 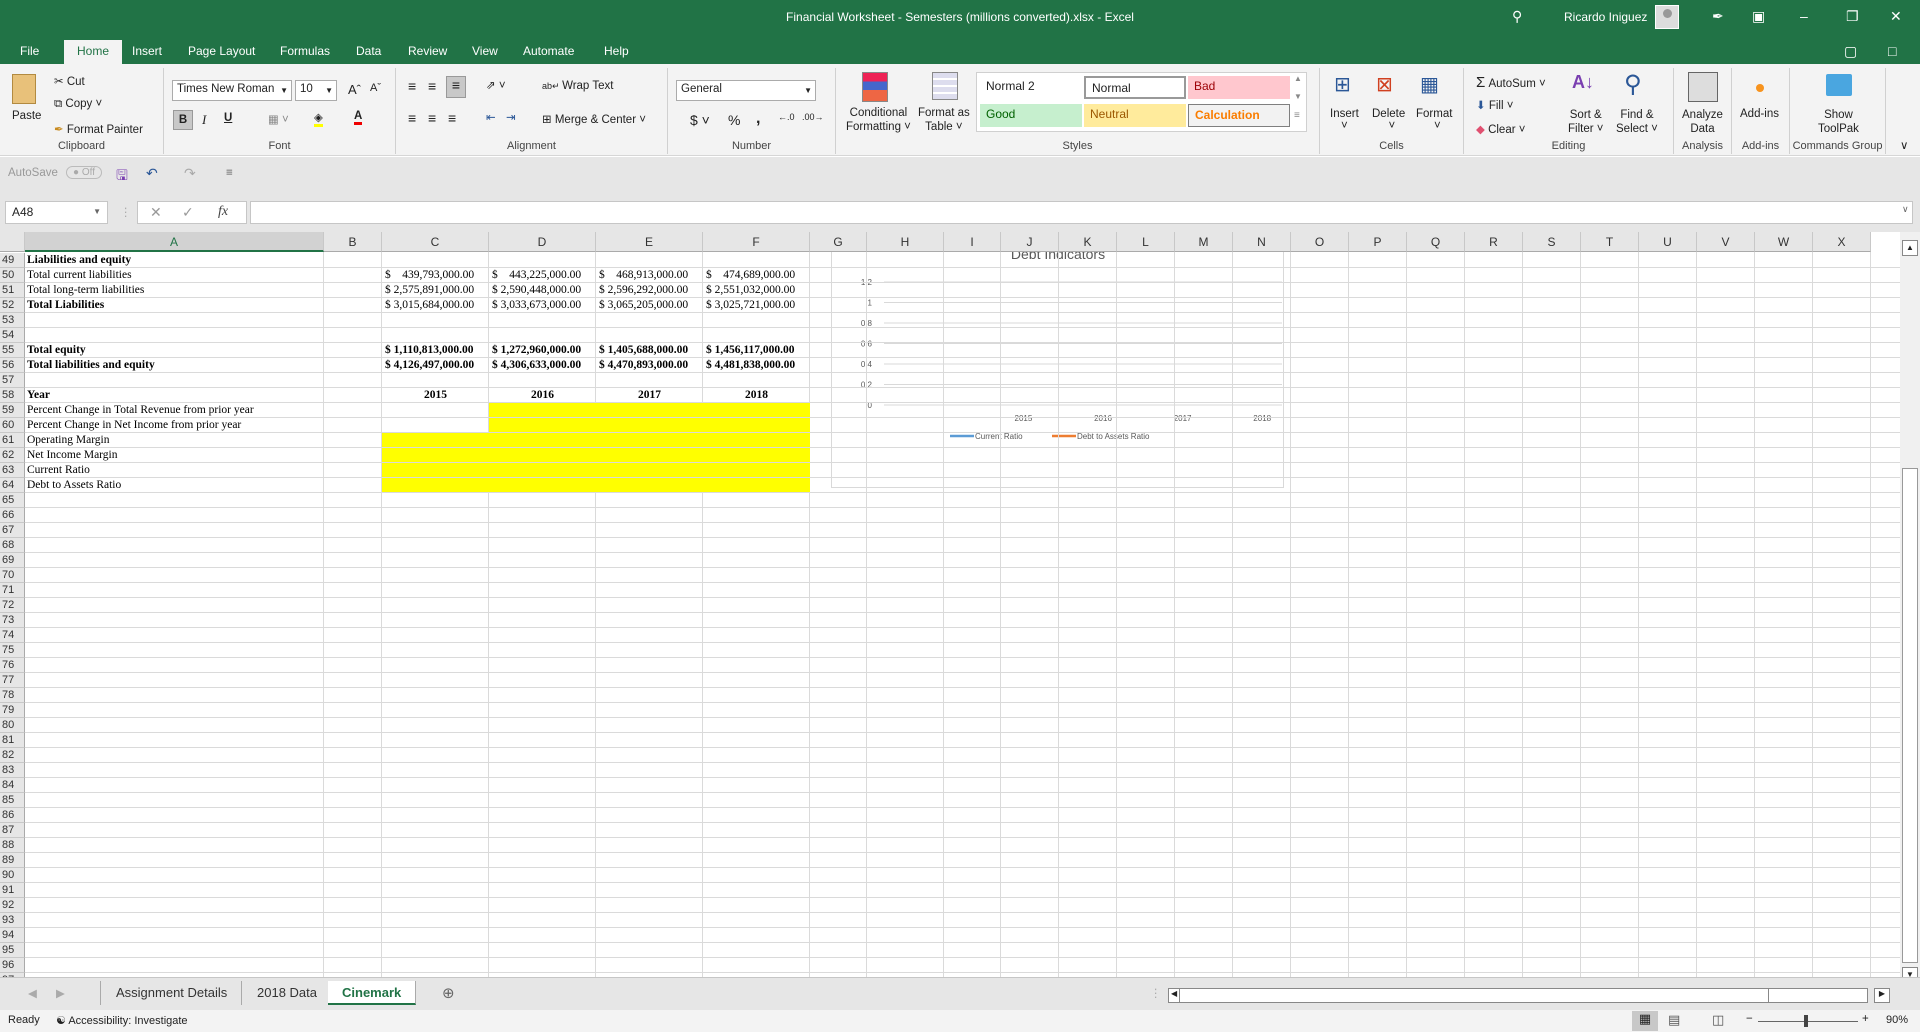 I want to click on collapse-ribbon-icon: ∨, so click(x=1904, y=145).